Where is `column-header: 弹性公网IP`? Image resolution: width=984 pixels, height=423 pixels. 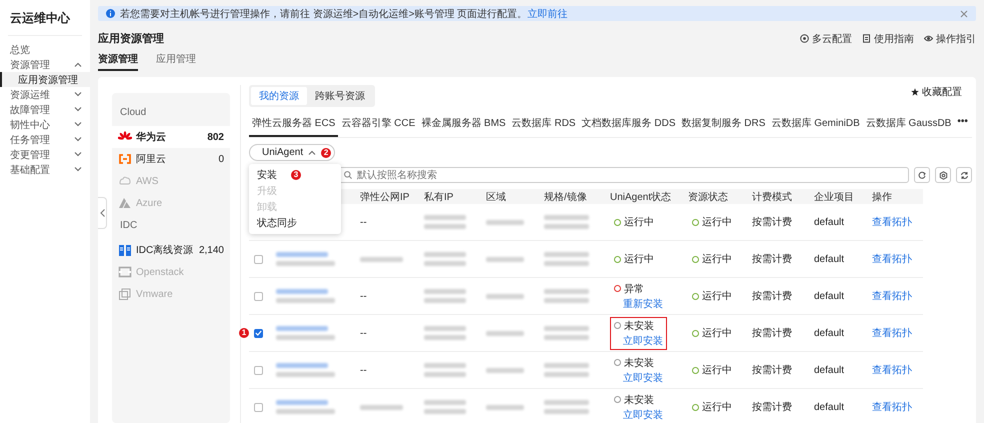 column-header: 弹性公网IP is located at coordinates (387, 196).